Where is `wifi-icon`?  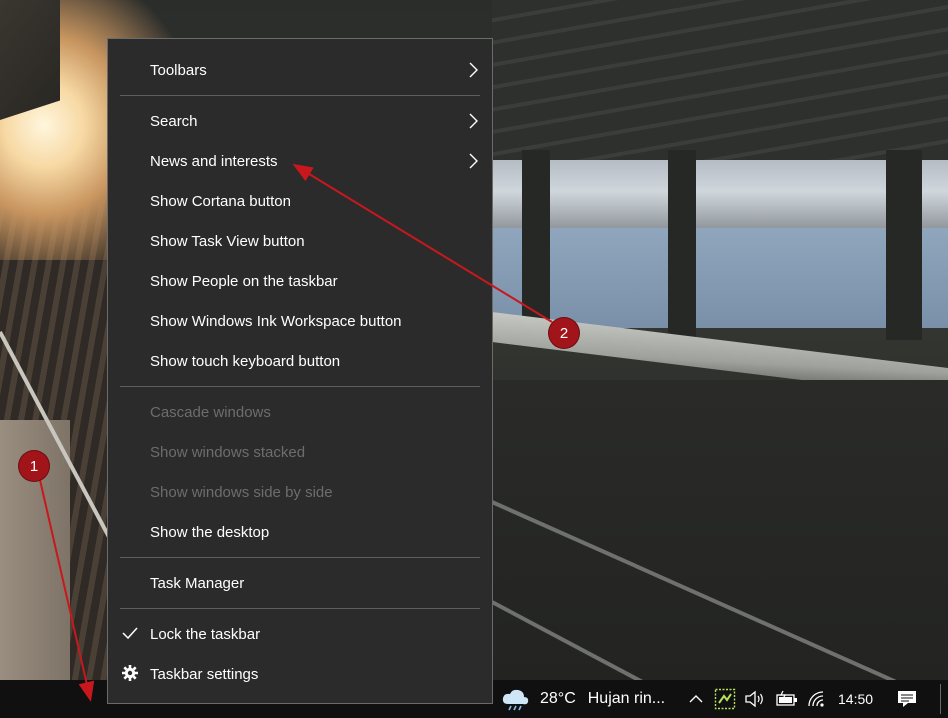
wifi-icon is located at coordinates (816, 699).